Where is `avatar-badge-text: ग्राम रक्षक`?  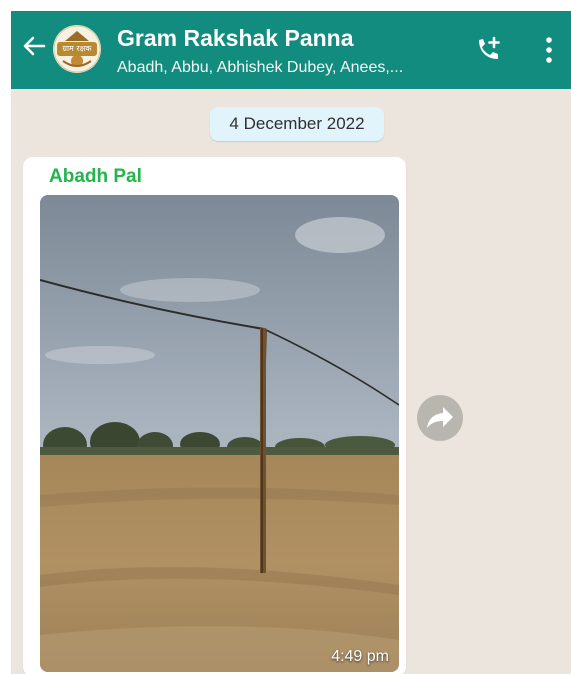 avatar-badge-text: ग्राम रक्षक is located at coordinates (77, 49).